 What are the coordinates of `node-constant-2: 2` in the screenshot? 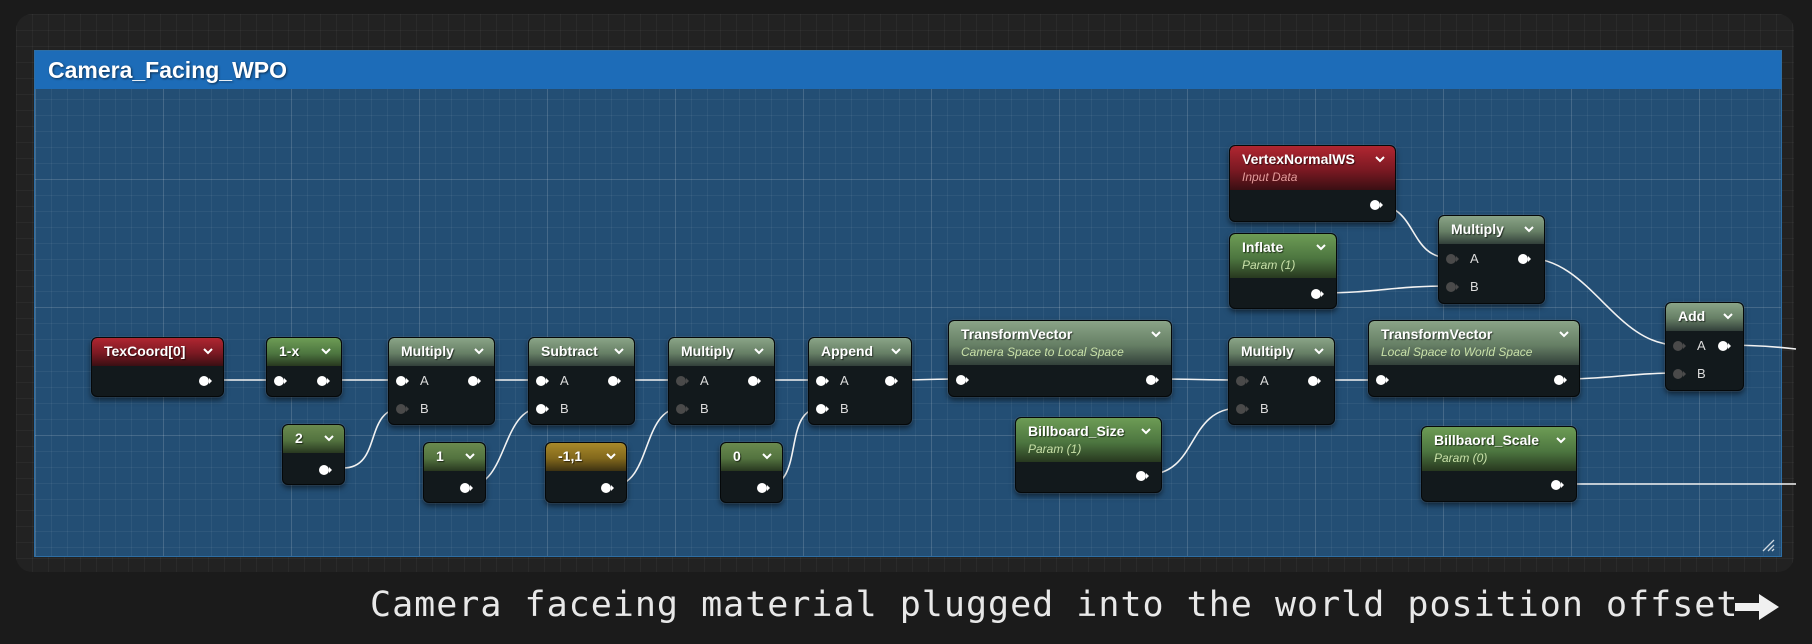 It's located at (313, 454).